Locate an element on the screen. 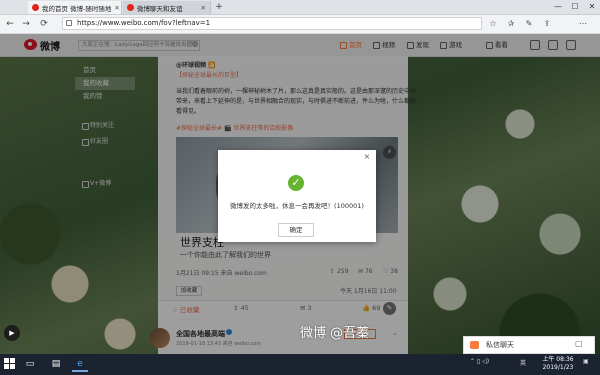 The width and height of the screenshot is (600, 375). close-window-button: ✕ is located at coordinates (592, 7).